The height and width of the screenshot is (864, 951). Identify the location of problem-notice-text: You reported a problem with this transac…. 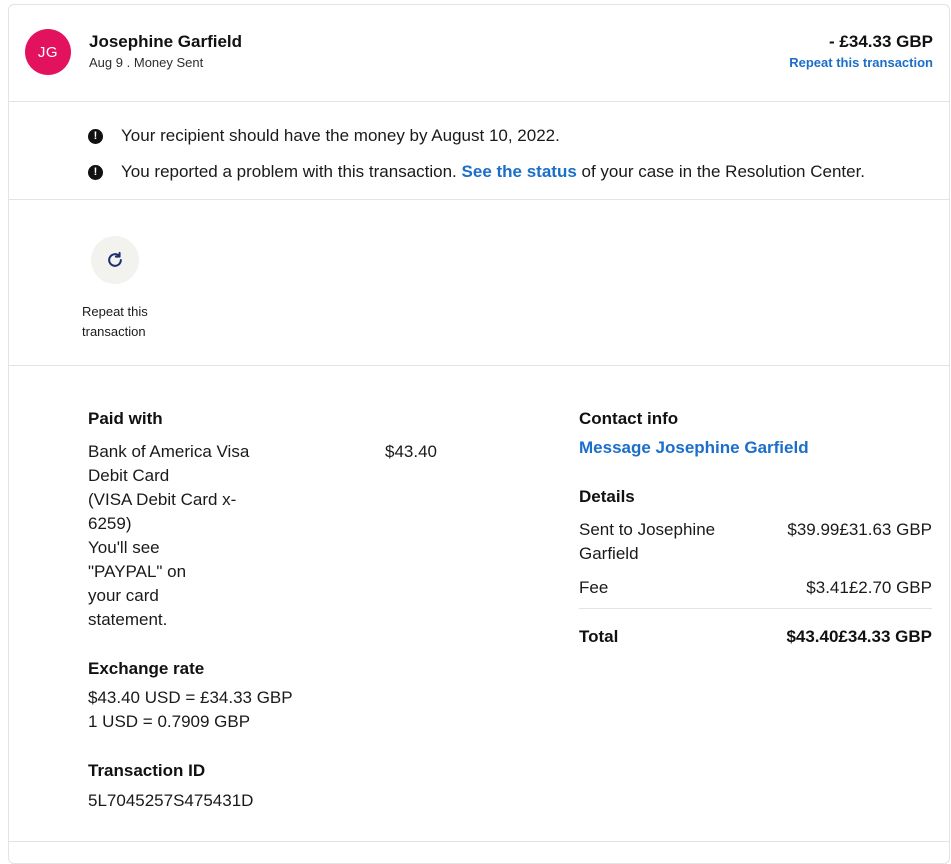
(289, 171).